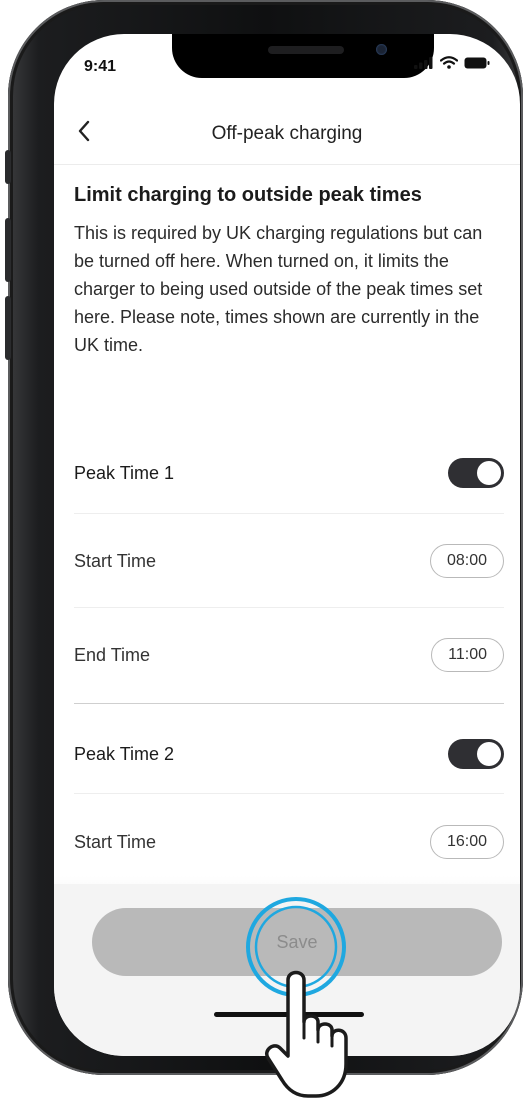  I want to click on peak-time-2-start-row: Start Time 16:00, so click(289, 842).